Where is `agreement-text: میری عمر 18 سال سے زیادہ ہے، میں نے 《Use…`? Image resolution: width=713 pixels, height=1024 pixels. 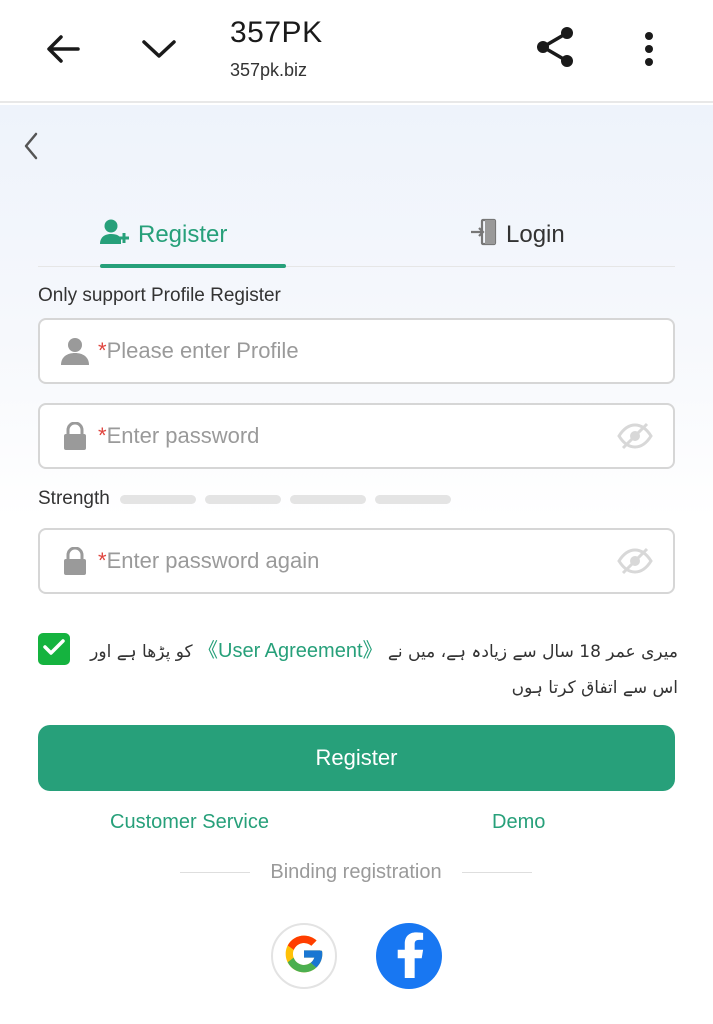
agreement-text: میری عمر 18 سال سے زیادہ ہے، میں نے 《Use… is located at coordinates (384, 669).